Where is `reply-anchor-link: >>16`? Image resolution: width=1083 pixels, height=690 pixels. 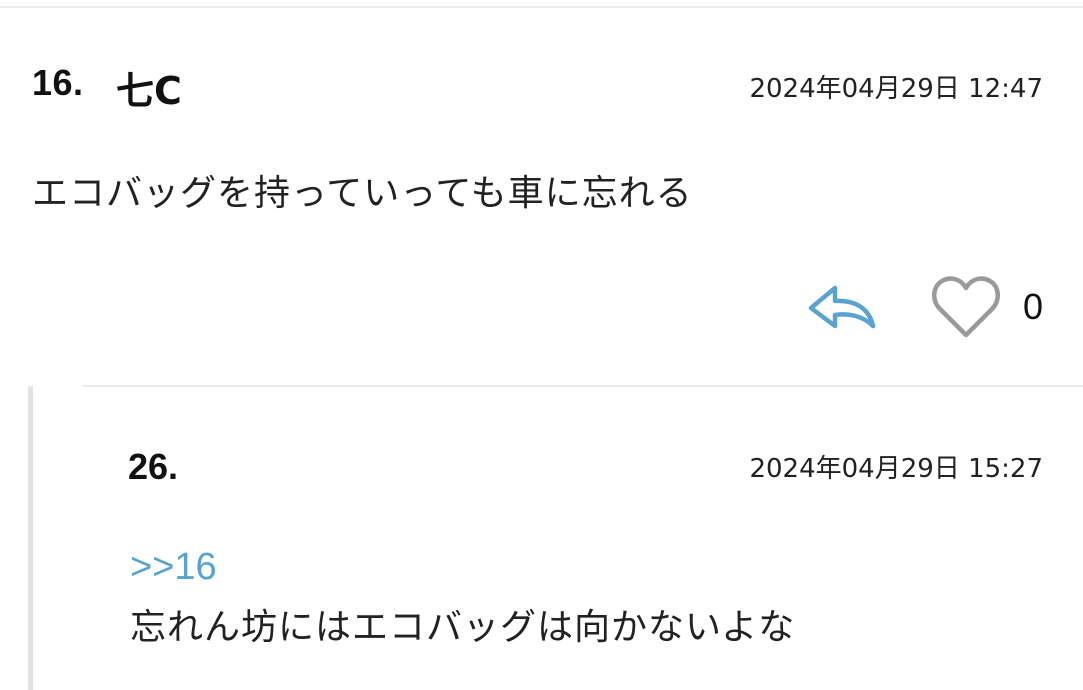
reply-anchor-link: >>16 is located at coordinates (173, 567).